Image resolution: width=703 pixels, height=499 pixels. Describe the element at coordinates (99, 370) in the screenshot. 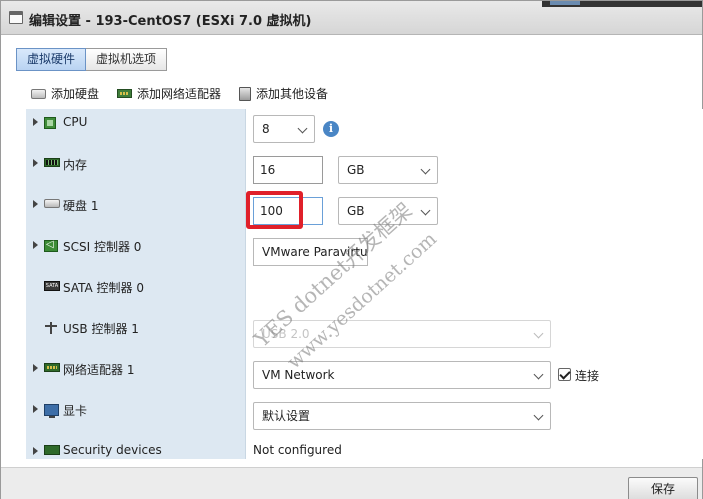

I see `network-label: 网络适配器 1` at that location.